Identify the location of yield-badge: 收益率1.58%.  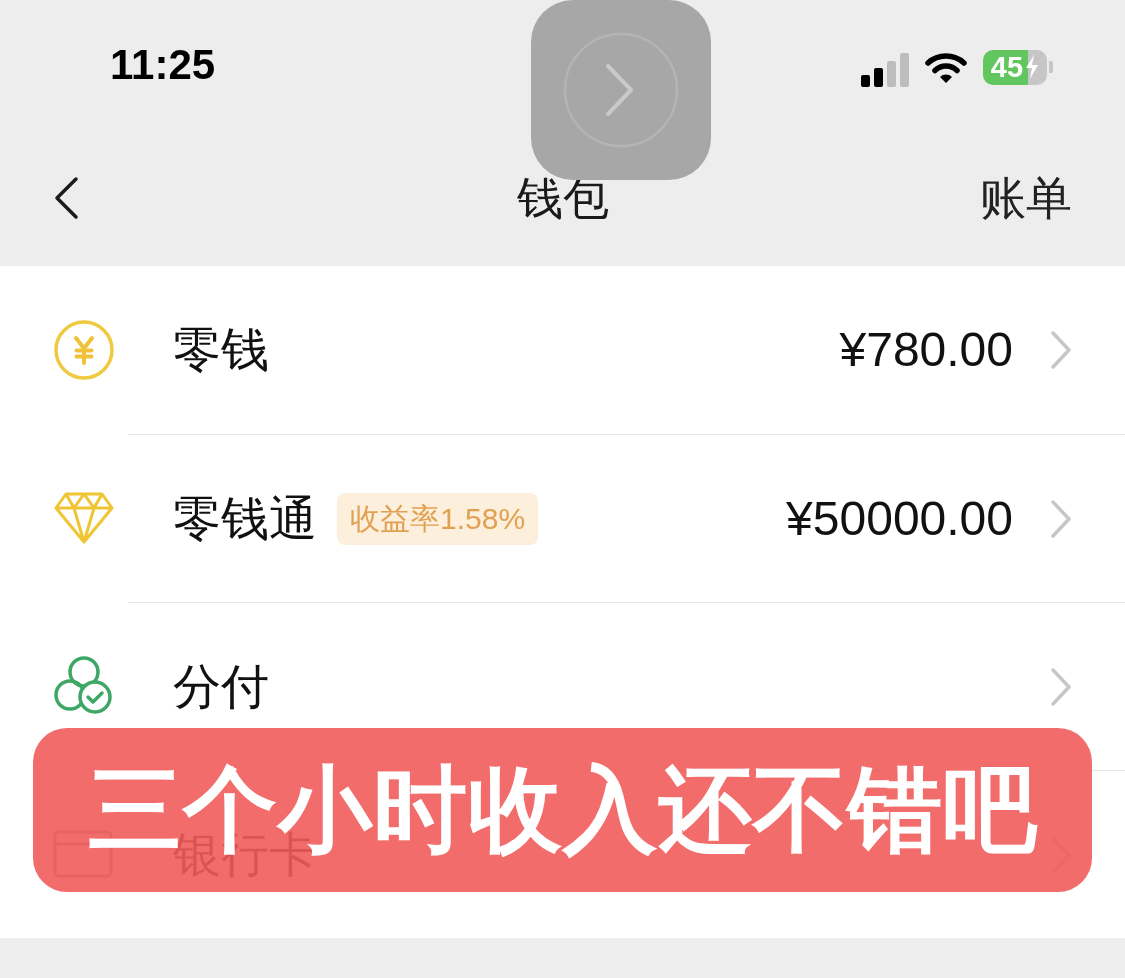
(438, 518).